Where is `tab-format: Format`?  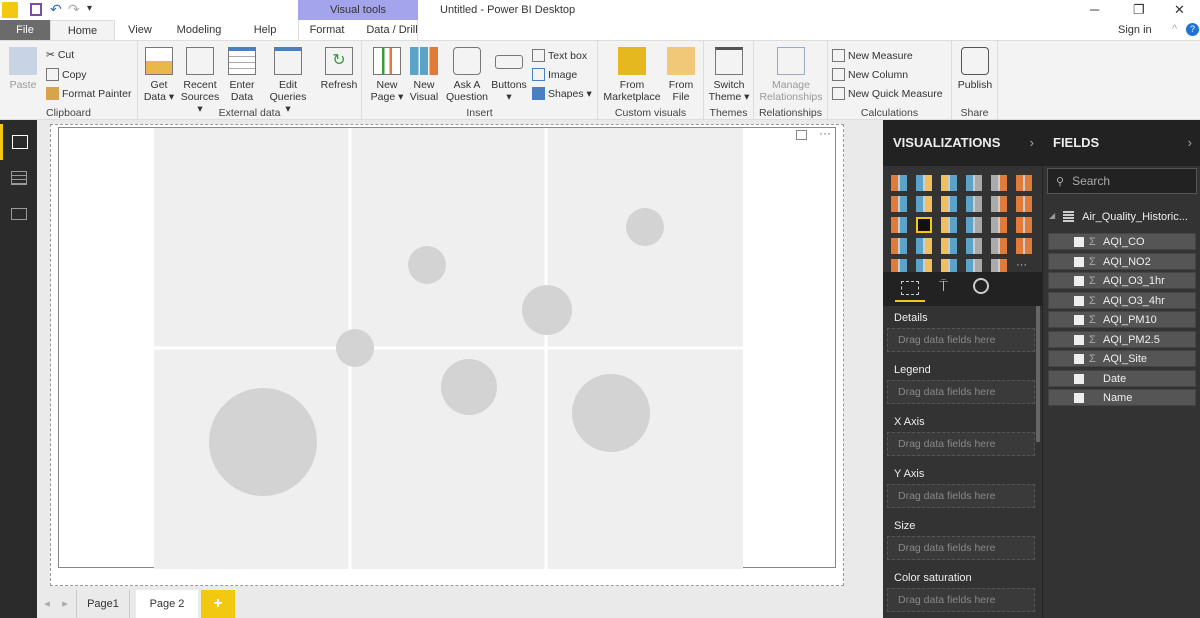
tab-format: Format is located at coordinates (327, 30).